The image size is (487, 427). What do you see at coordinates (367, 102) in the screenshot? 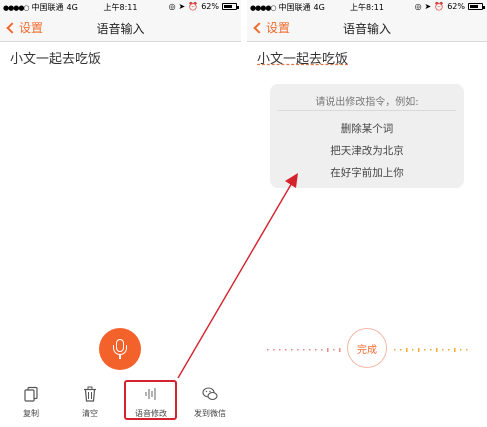
I see `hint-title: 请说出修改指令，例如:` at bounding box center [367, 102].